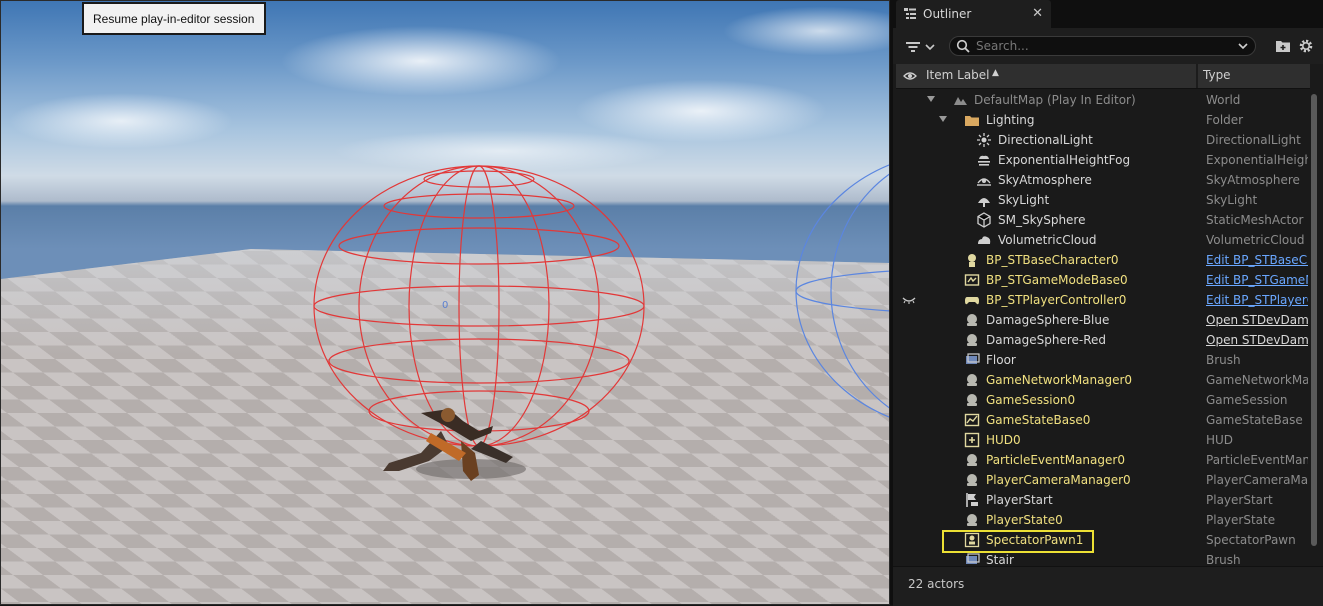 The width and height of the screenshot is (1323, 606). Describe the element at coordinates (1217, 75) in the screenshot. I see `column-type: Type` at that location.